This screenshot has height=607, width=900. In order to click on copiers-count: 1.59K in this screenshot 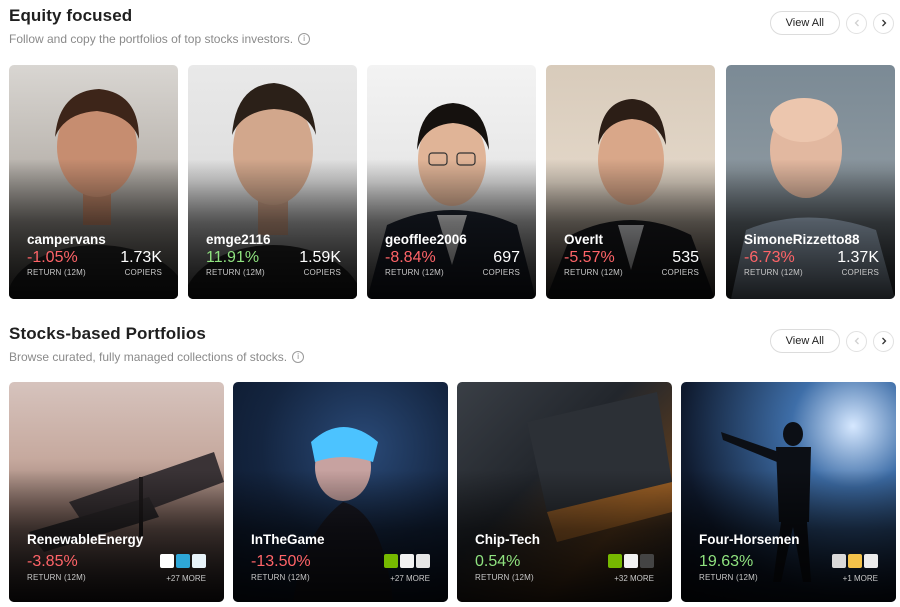, I will do `click(320, 257)`.